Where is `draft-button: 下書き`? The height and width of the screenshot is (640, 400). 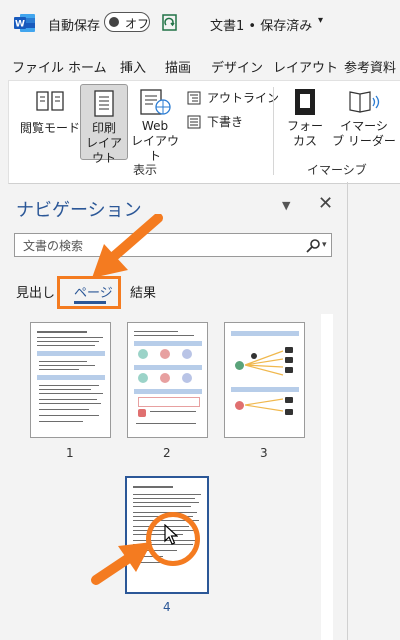
draft-button: 下書き is located at coordinates (215, 121).